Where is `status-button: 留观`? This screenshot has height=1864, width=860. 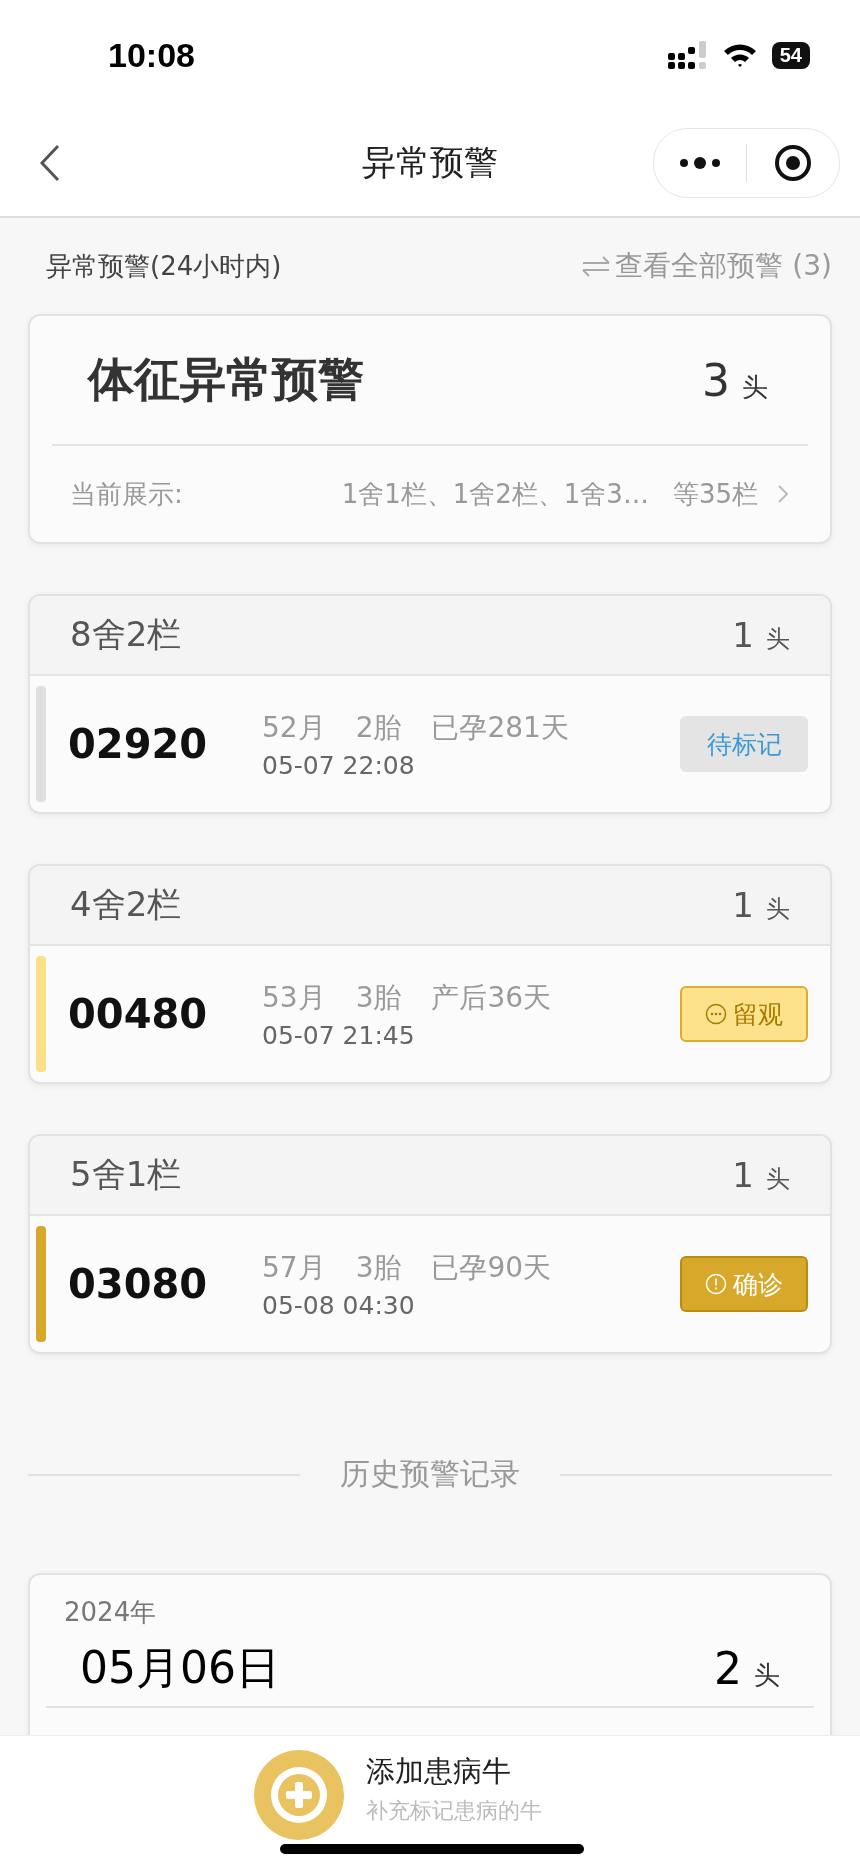
status-button: 留观 is located at coordinates (744, 1014).